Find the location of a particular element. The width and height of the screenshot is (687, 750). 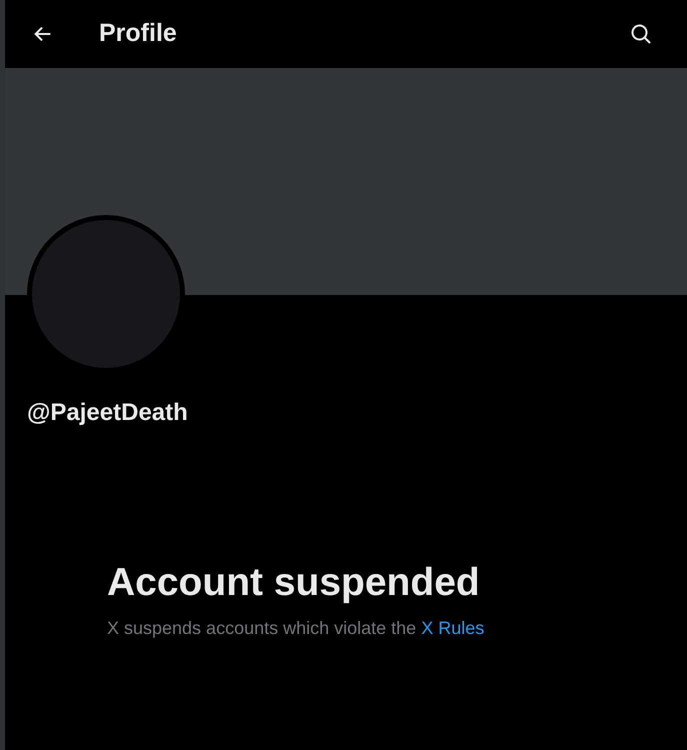

suspended-message: X suspends accounts which violate the X Rules is located at coordinates (296, 628).